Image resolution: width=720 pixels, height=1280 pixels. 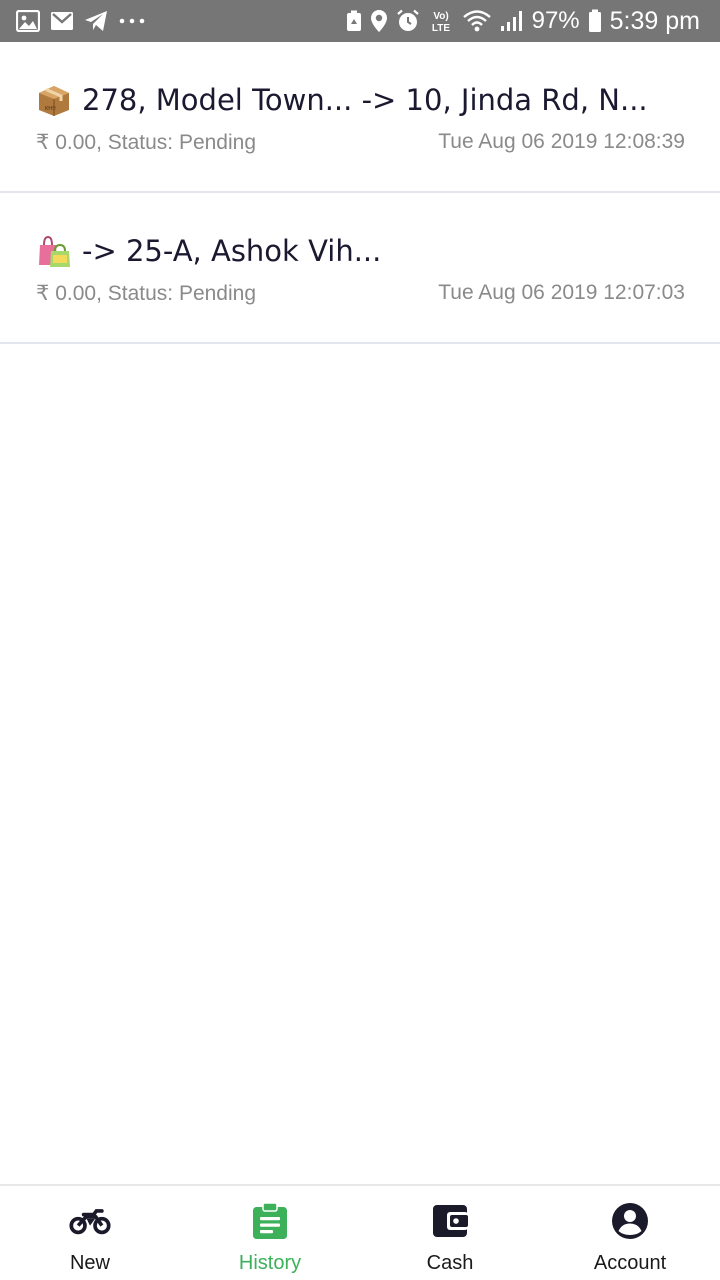 What do you see at coordinates (90, 1221) in the screenshot?
I see `motorbike-icon` at bounding box center [90, 1221].